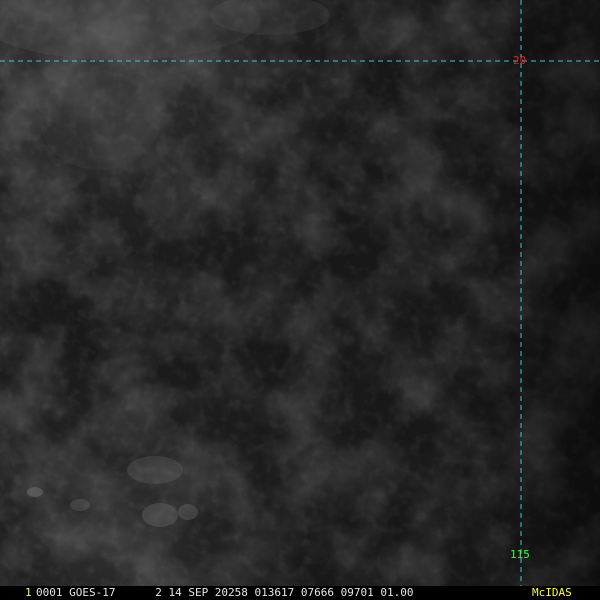 The image size is (600, 600). What do you see at coordinates (28, 592) in the screenshot?
I see `frame-number: 1` at bounding box center [28, 592].